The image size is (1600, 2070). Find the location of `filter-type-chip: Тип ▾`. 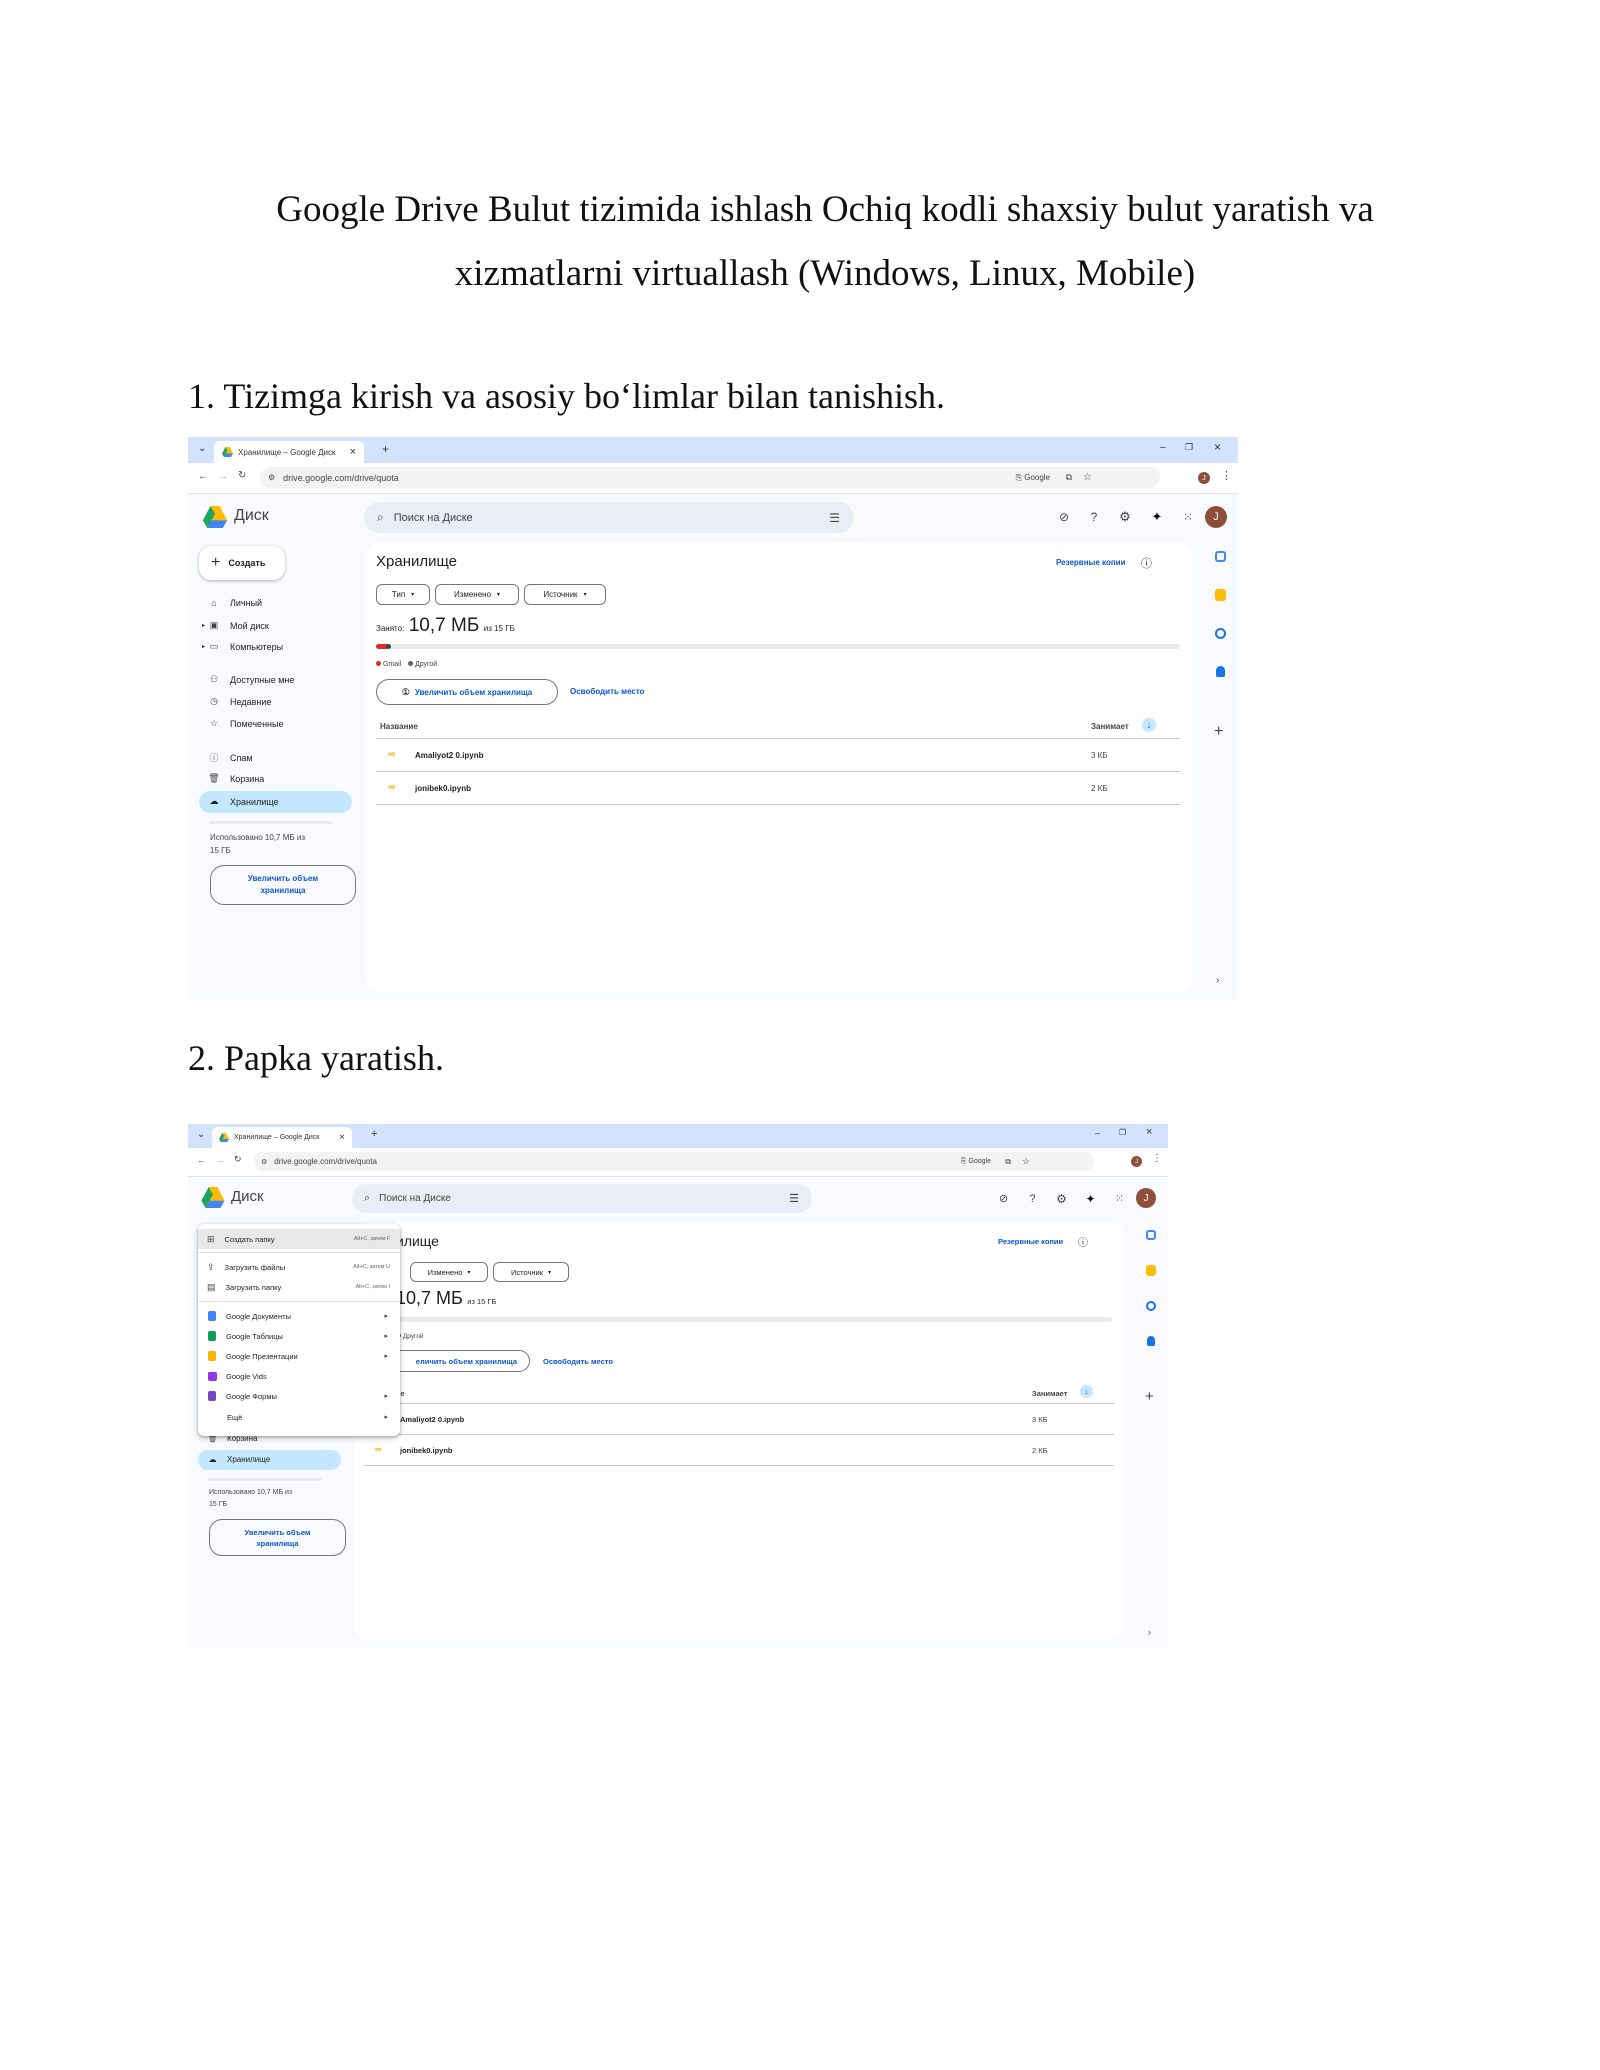

filter-type-chip: Тип ▾ is located at coordinates (403, 594).